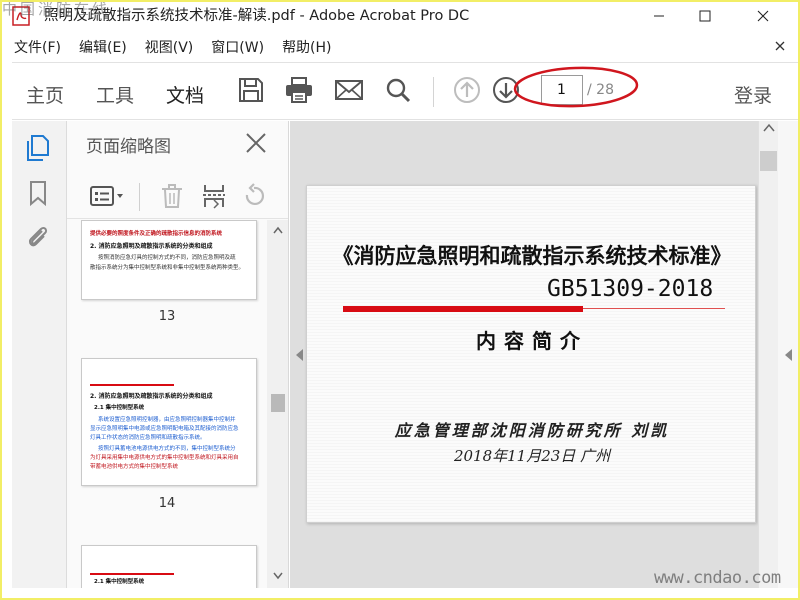  What do you see at coordinates (251, 90) in the screenshot?
I see `save-icon` at bounding box center [251, 90].